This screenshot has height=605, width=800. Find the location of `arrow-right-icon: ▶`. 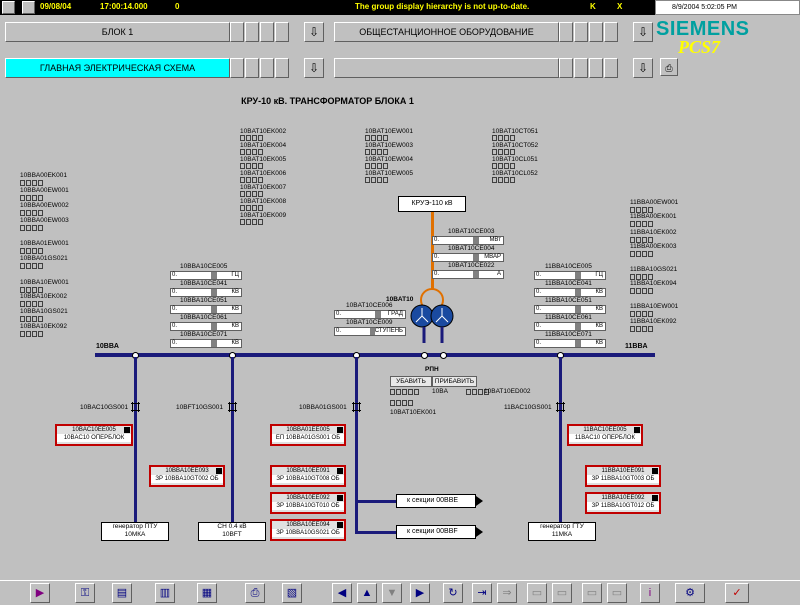

arrow-right-icon: ▶ is located at coordinates (420, 593).